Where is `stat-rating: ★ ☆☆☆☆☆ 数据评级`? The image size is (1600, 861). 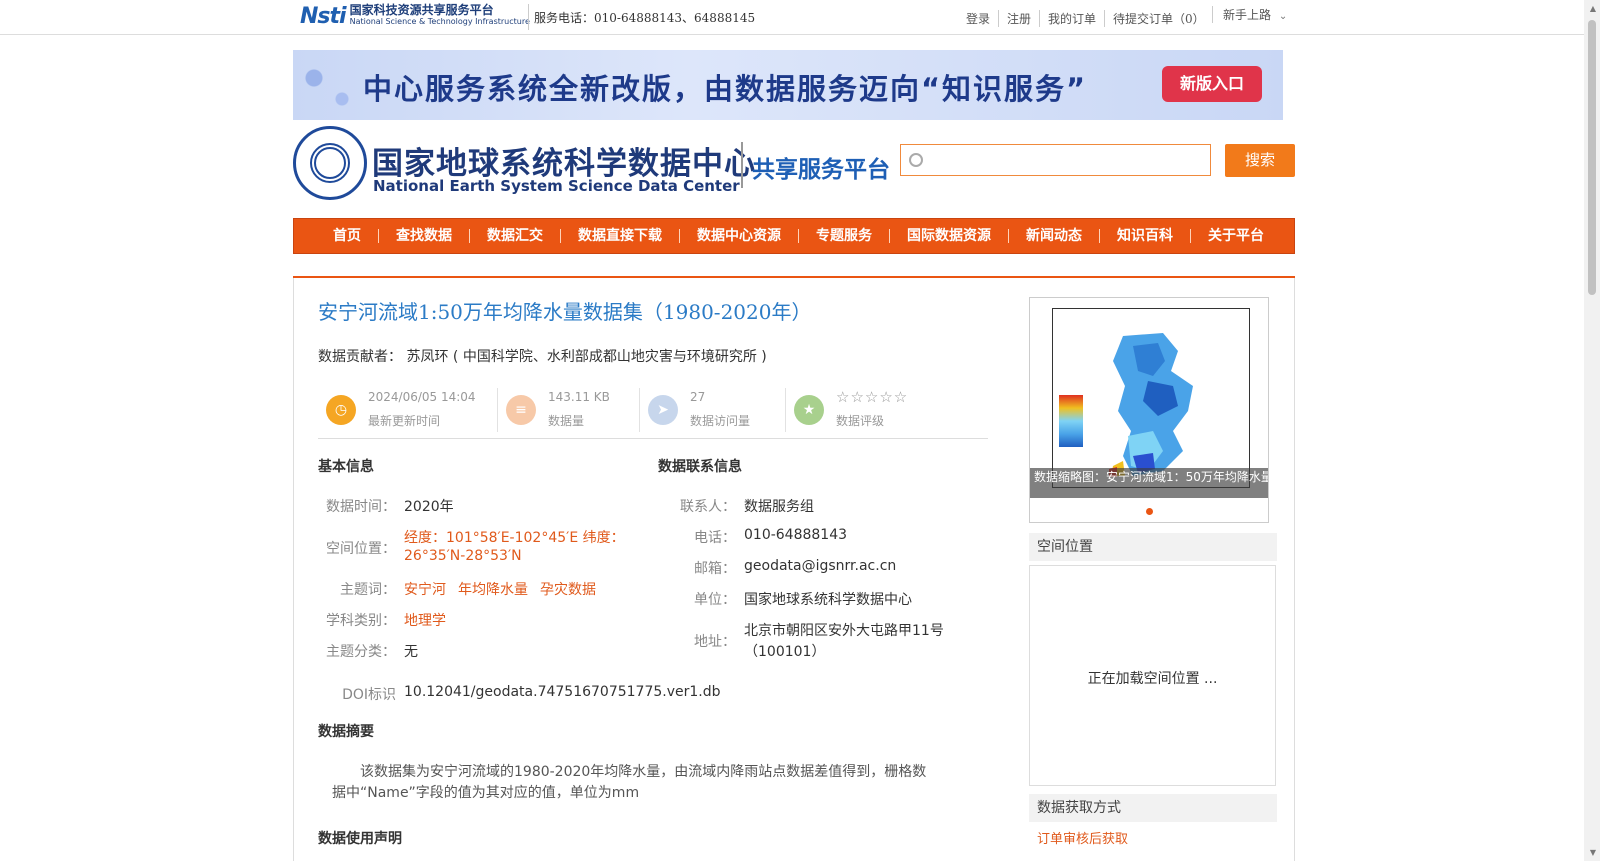
stat-rating: ★ ☆☆☆☆☆ 数据评级 is located at coordinates (886, 409).